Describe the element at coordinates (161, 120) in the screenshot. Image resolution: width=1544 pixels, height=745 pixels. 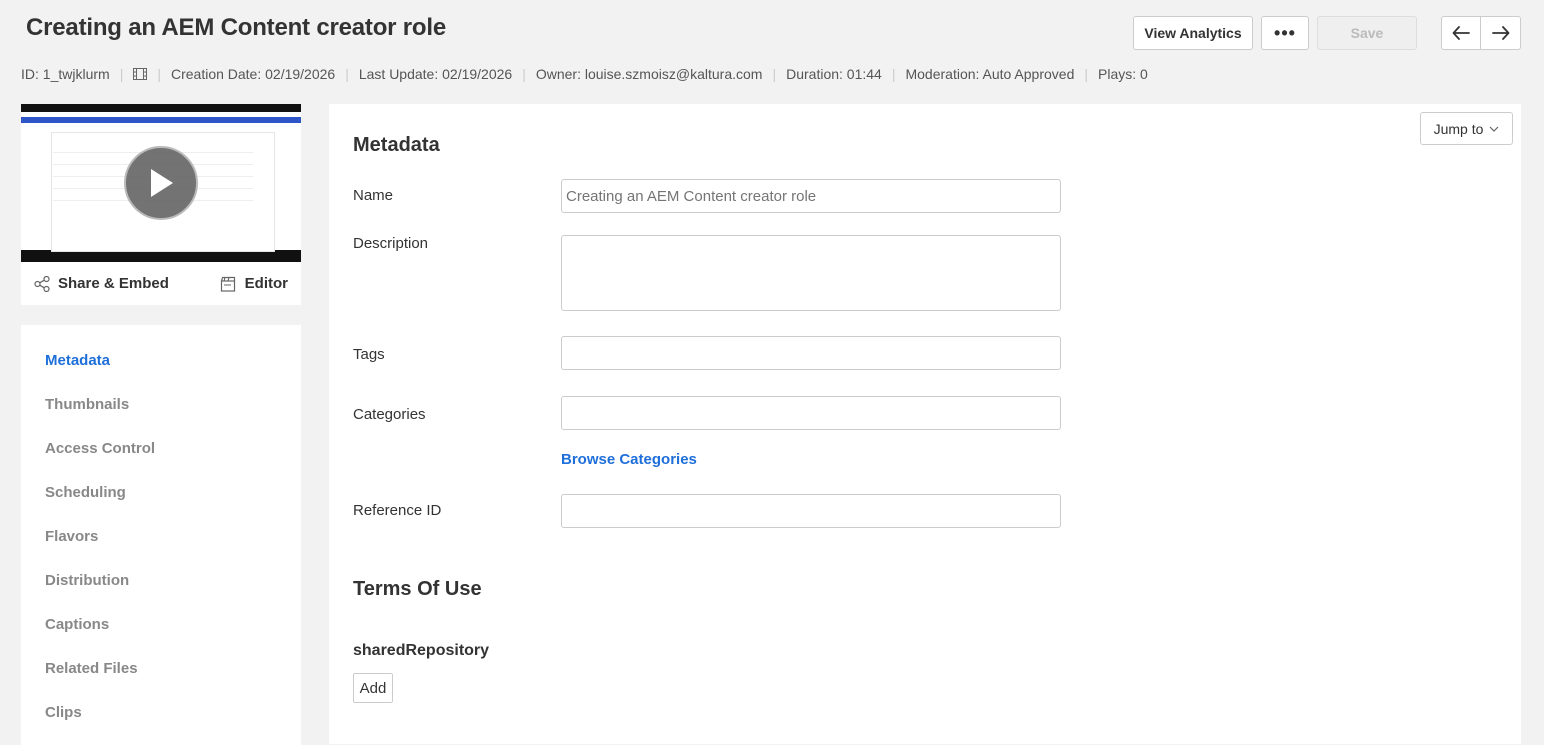
I see `thumbnail-app-bar` at that location.